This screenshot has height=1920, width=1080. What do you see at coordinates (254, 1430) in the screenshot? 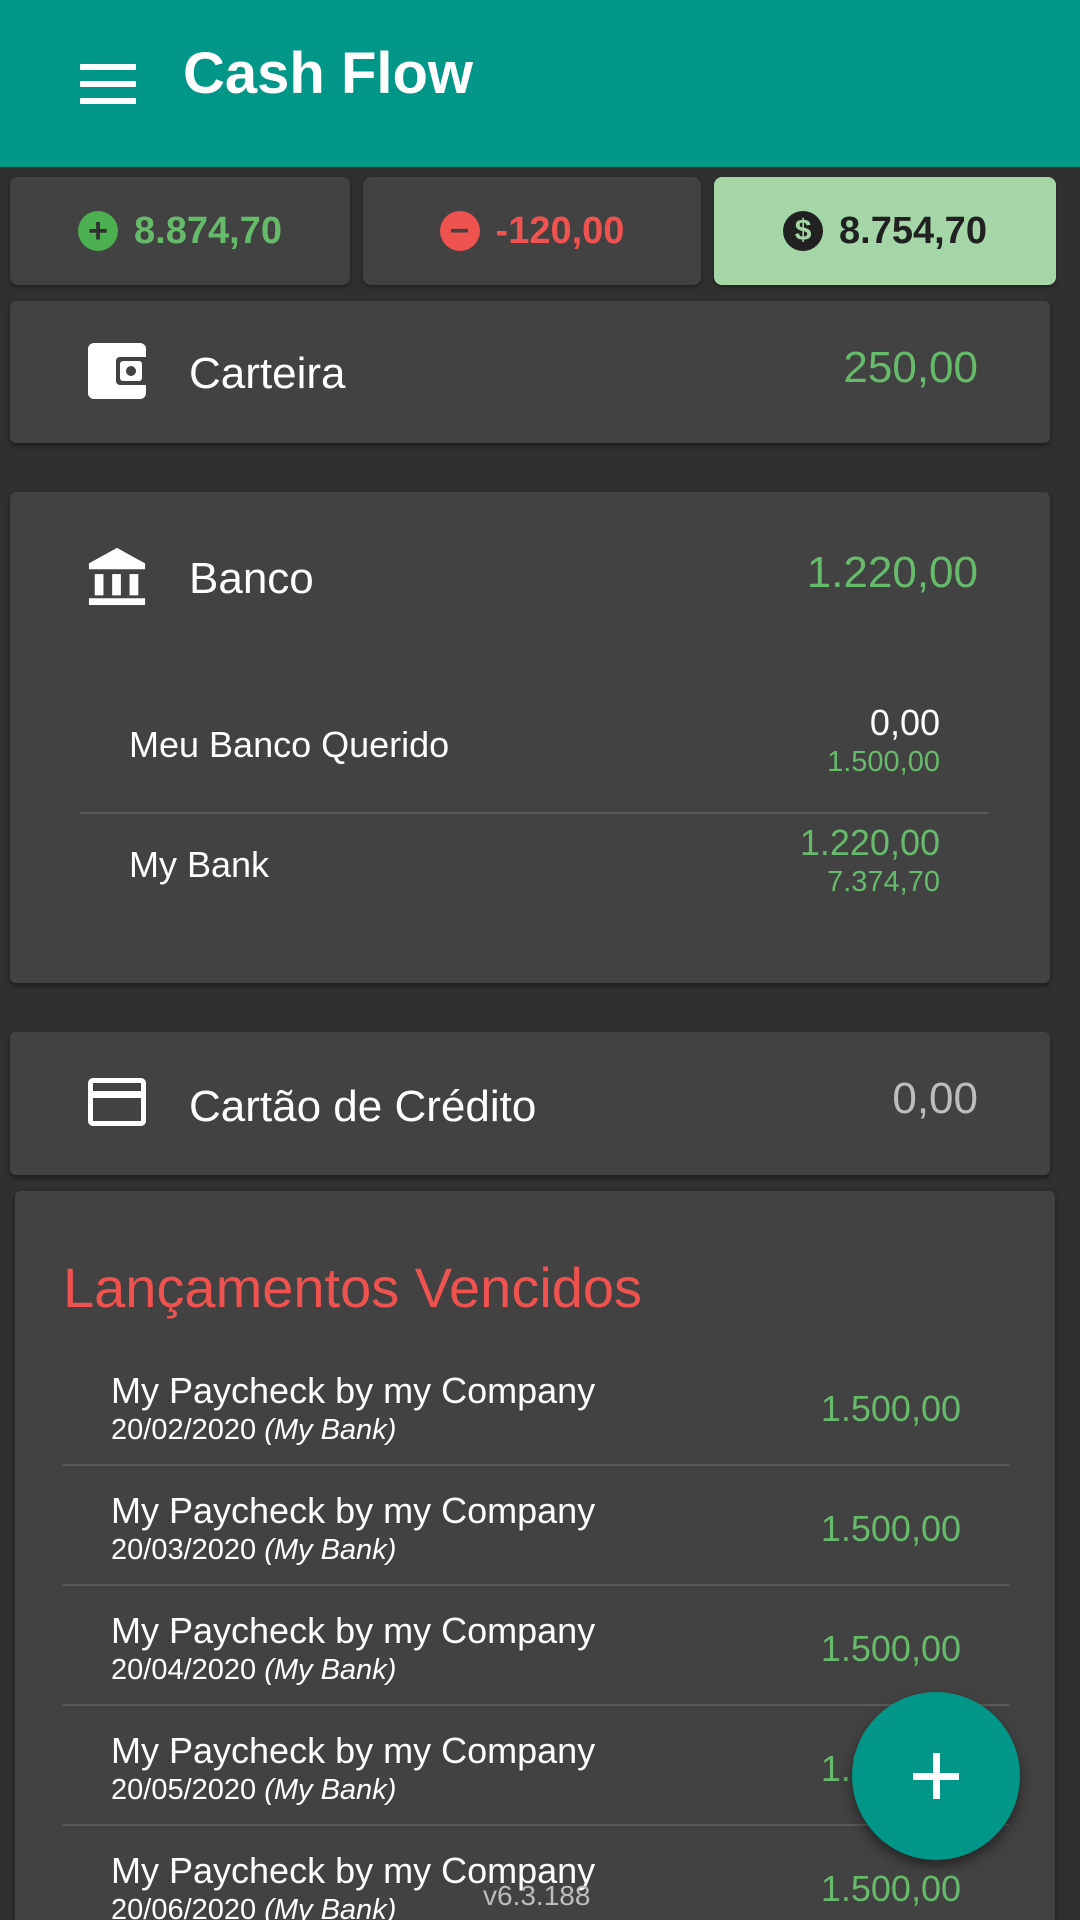
I see `transaction-date: 20/02/2020 (My Bank)` at bounding box center [254, 1430].